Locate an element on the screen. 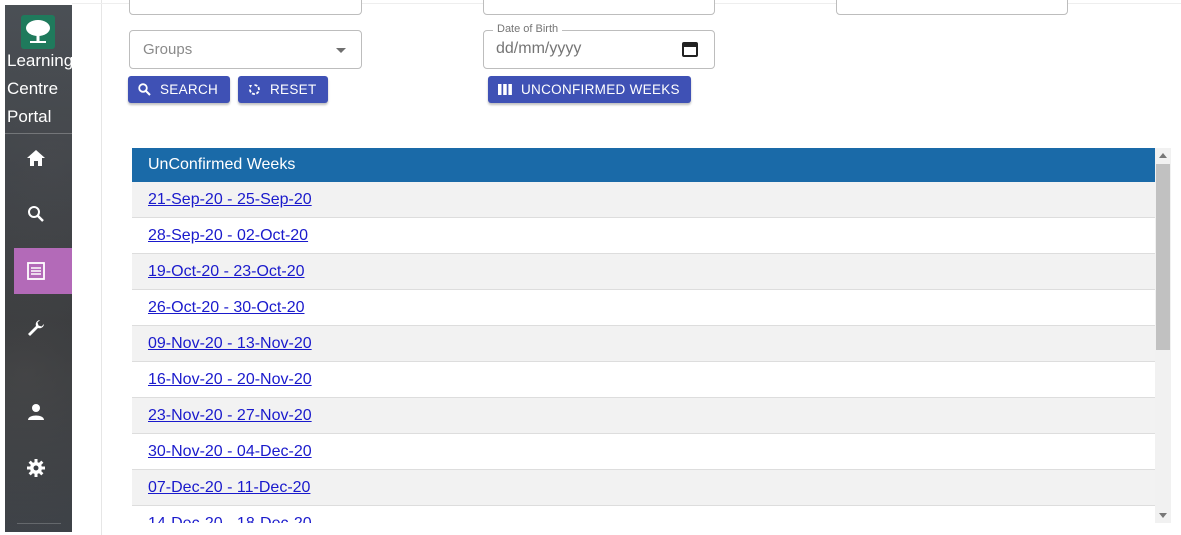 Image resolution: width=1181 pixels, height=535 pixels. groups-select: Groups is located at coordinates (245, 49).